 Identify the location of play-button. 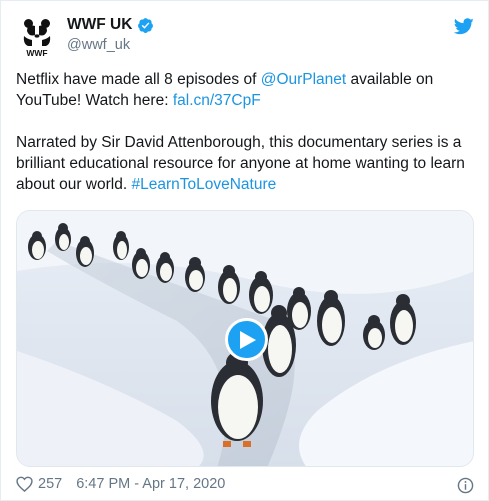
(246, 339).